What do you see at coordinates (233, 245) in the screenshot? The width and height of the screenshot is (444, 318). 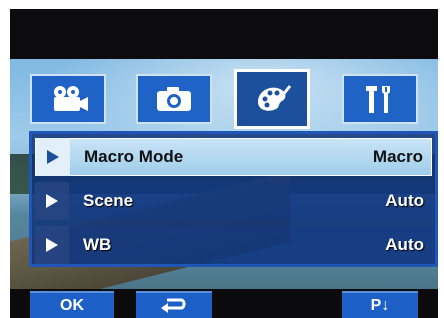 I see `menu-item-wb: WB Auto` at bounding box center [233, 245].